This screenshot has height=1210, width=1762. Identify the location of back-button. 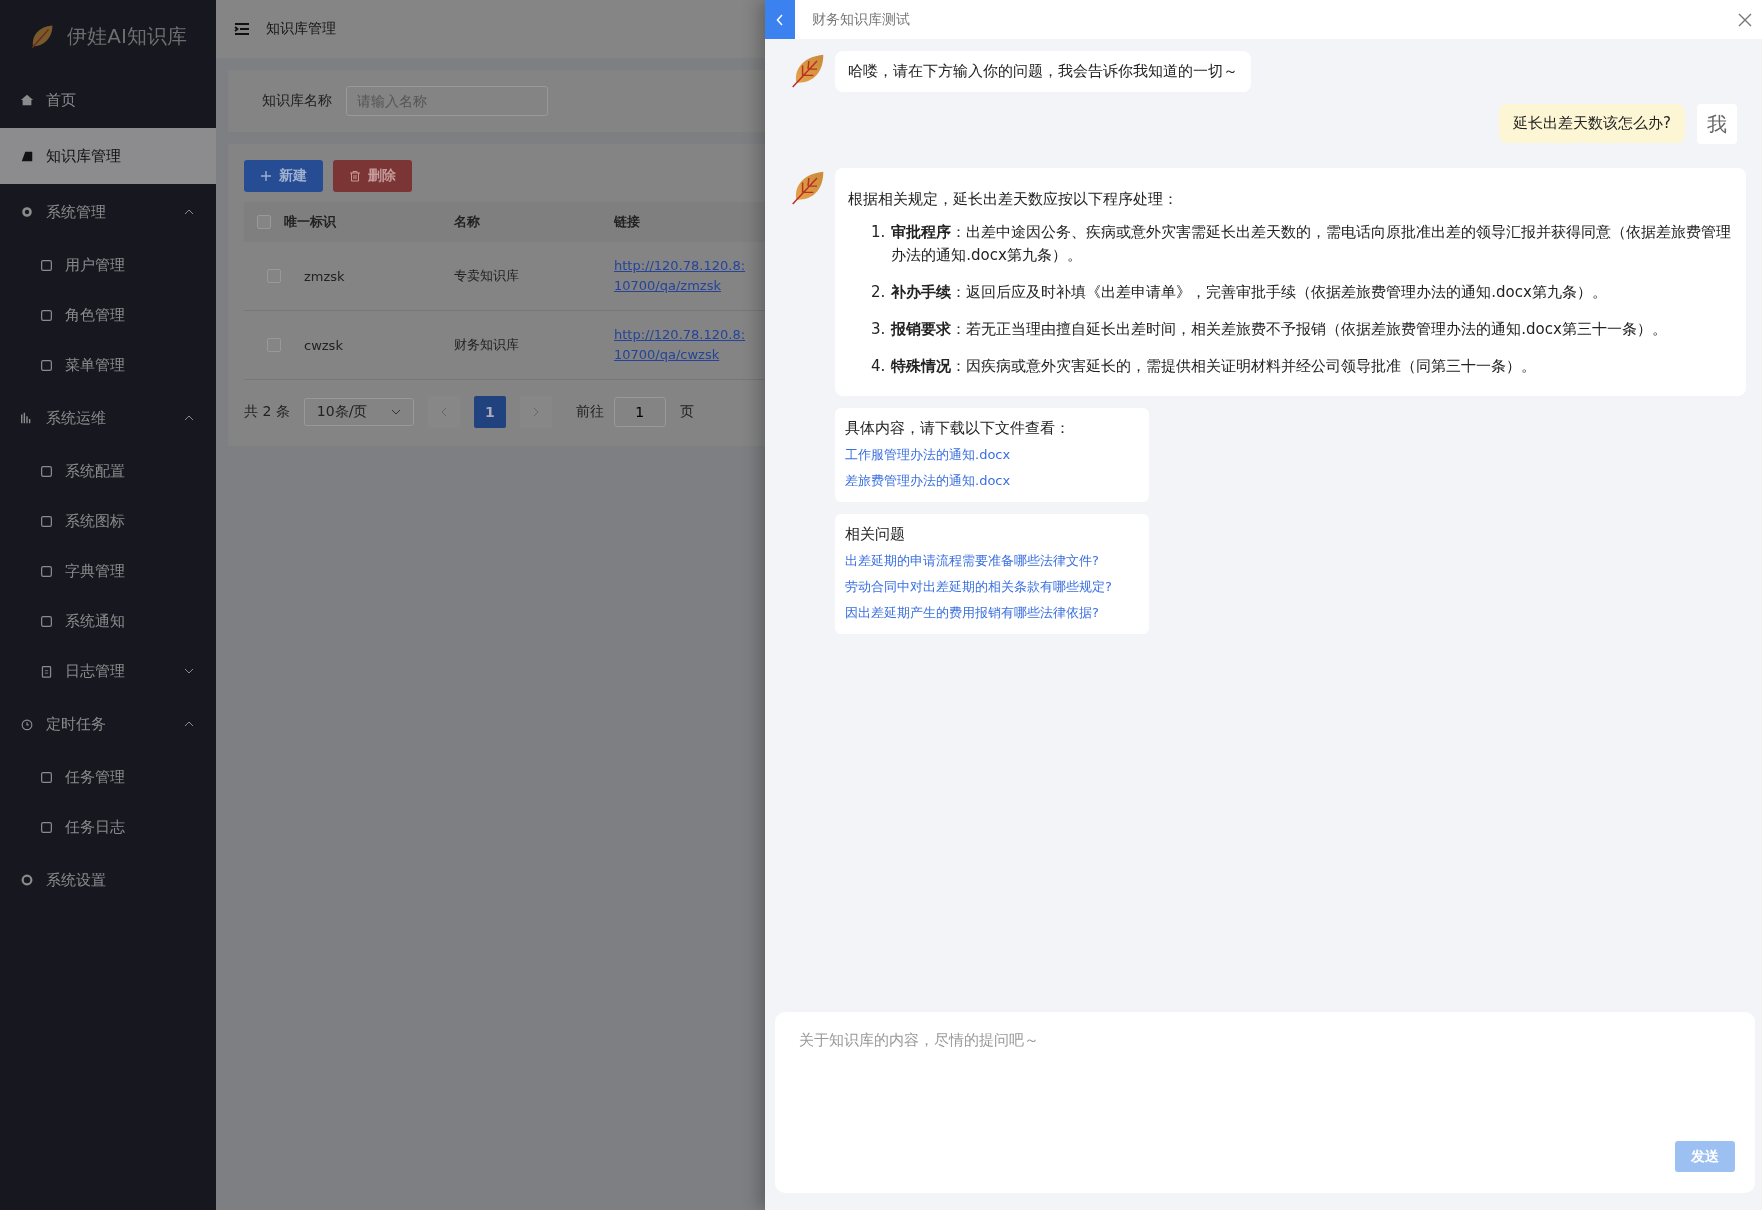
(780, 19).